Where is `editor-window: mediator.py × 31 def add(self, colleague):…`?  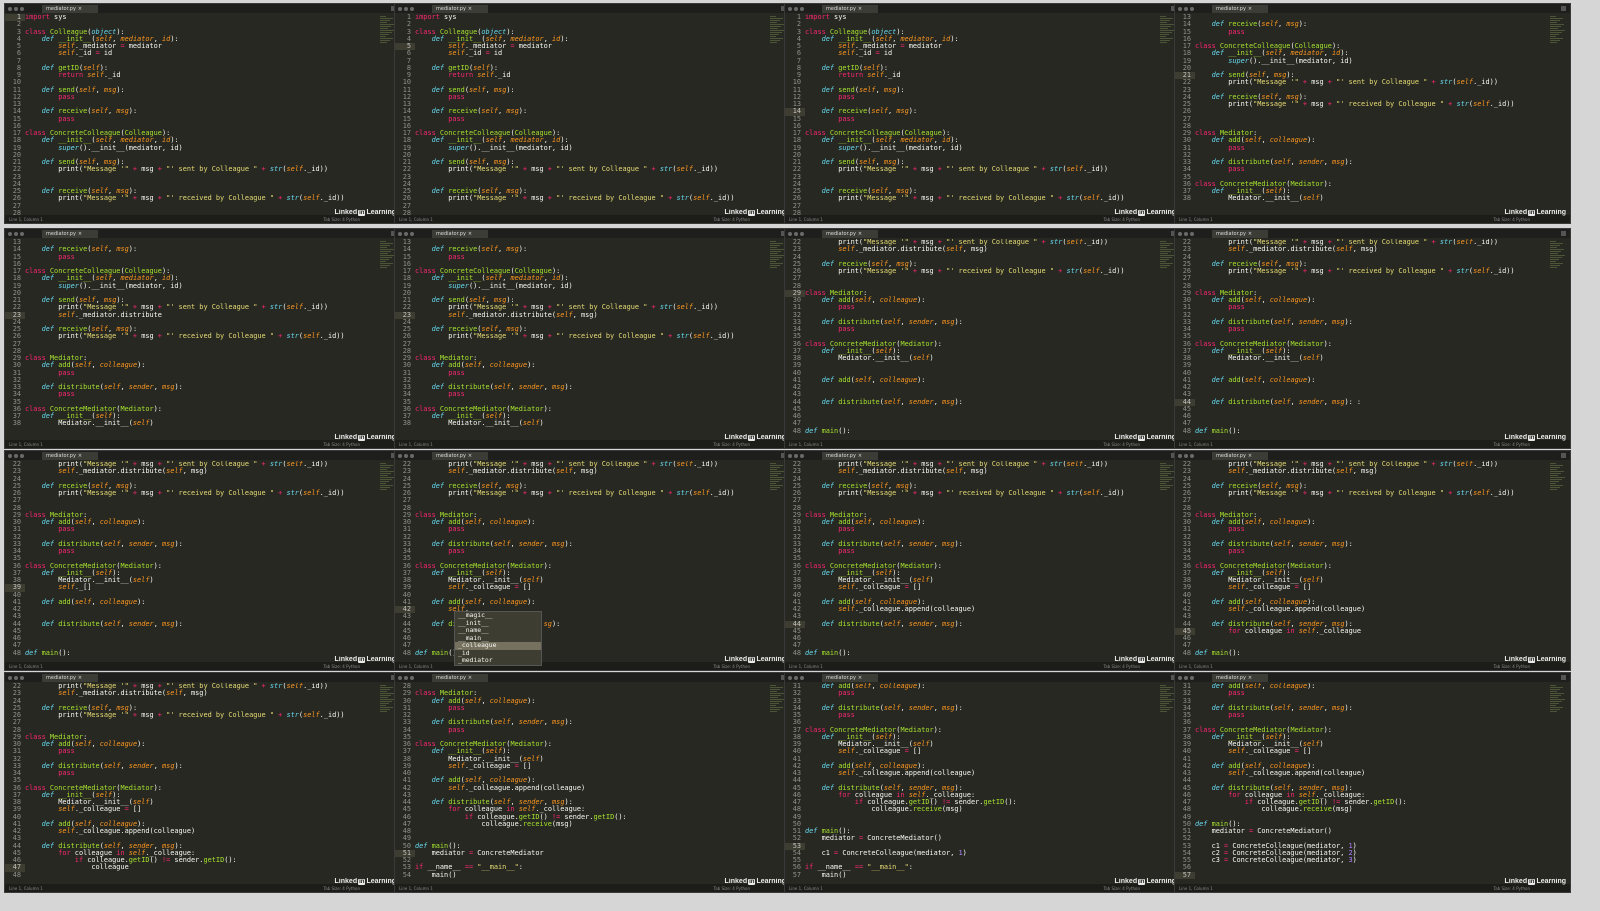 editor-window: mediator.py × 31 def add(self, colleague):… is located at coordinates (1372, 782).